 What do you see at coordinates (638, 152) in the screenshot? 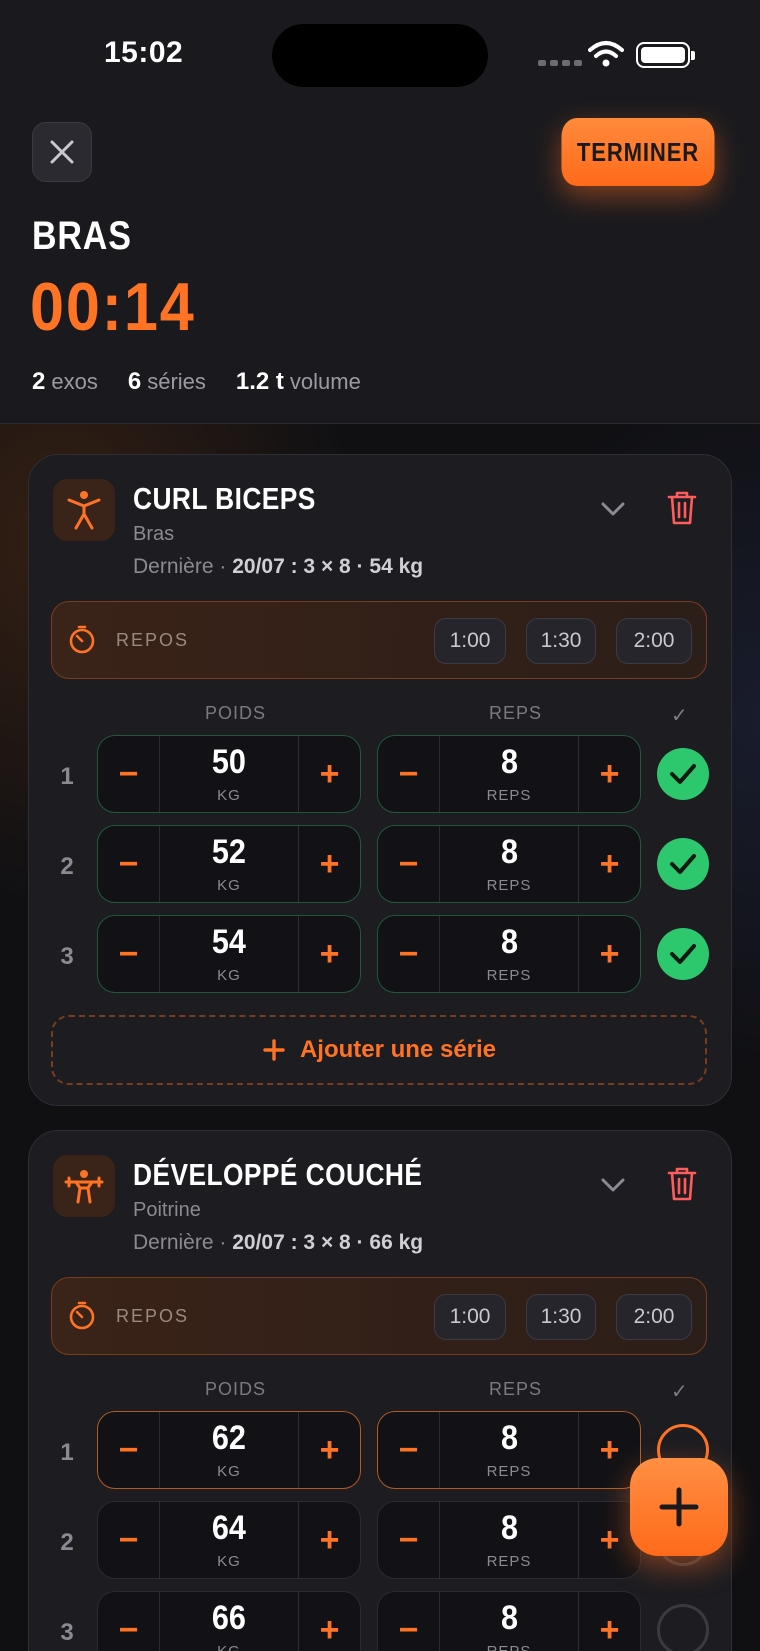
I see `finish-button: TERMINER` at bounding box center [638, 152].